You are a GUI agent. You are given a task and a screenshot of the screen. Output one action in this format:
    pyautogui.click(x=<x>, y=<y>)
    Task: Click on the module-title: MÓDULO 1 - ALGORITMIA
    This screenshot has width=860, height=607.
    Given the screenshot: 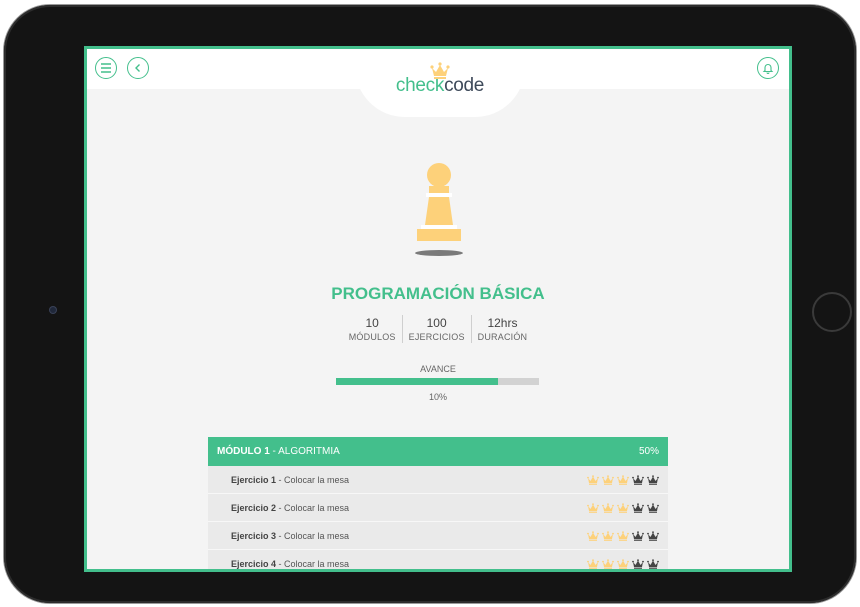 What is the action you would take?
    pyautogui.click(x=278, y=451)
    